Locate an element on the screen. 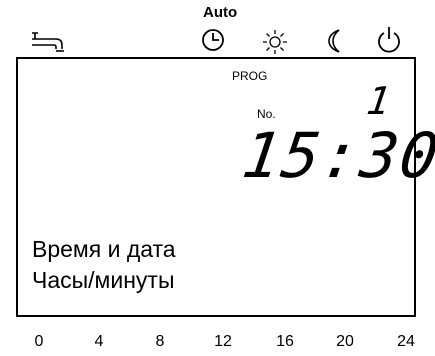 The height and width of the screenshot is (356, 435). hour-label-20: 20 is located at coordinates (345, 341).